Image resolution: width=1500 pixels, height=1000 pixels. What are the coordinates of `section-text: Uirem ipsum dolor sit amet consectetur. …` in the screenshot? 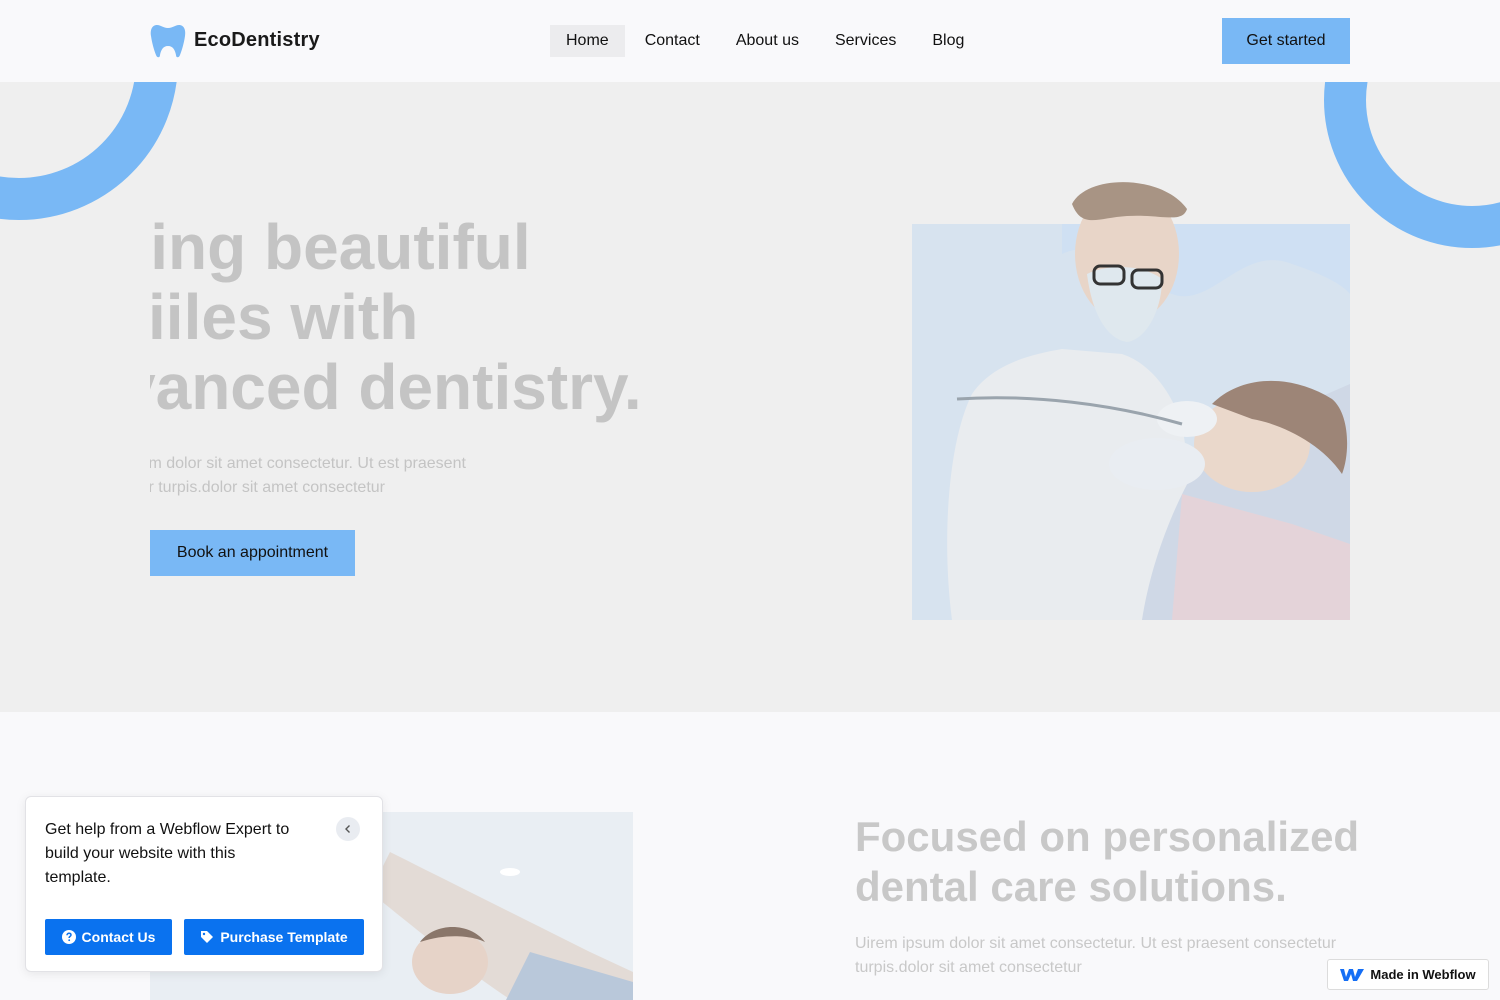 It's located at (1096, 955).